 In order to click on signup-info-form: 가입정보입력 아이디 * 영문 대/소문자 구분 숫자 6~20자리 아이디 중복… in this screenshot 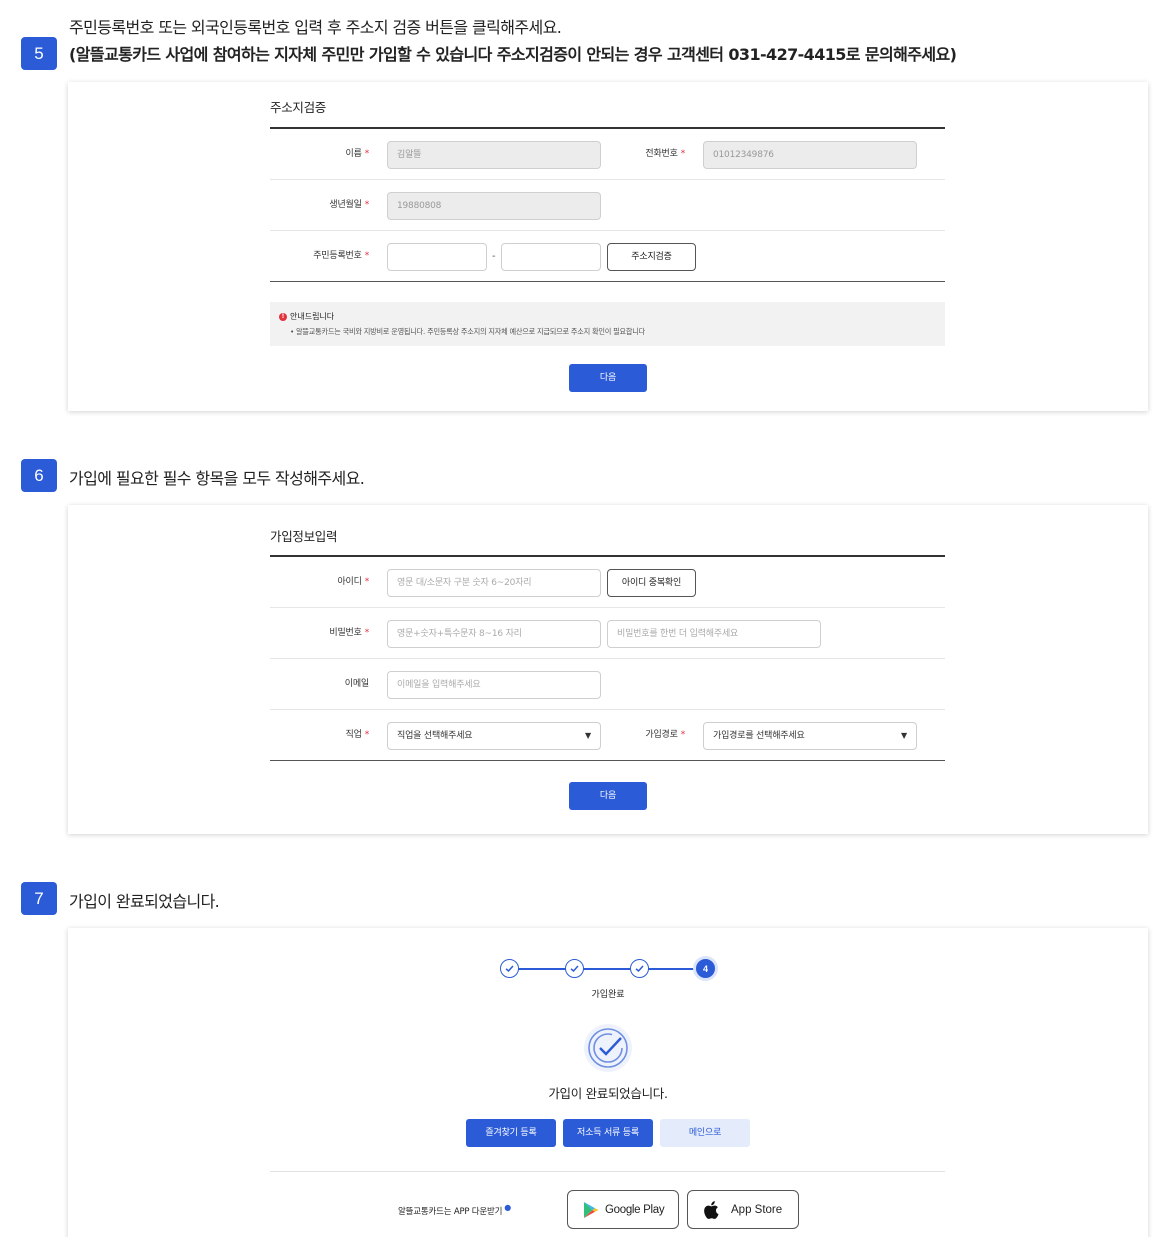, I will do `click(607, 633)`.